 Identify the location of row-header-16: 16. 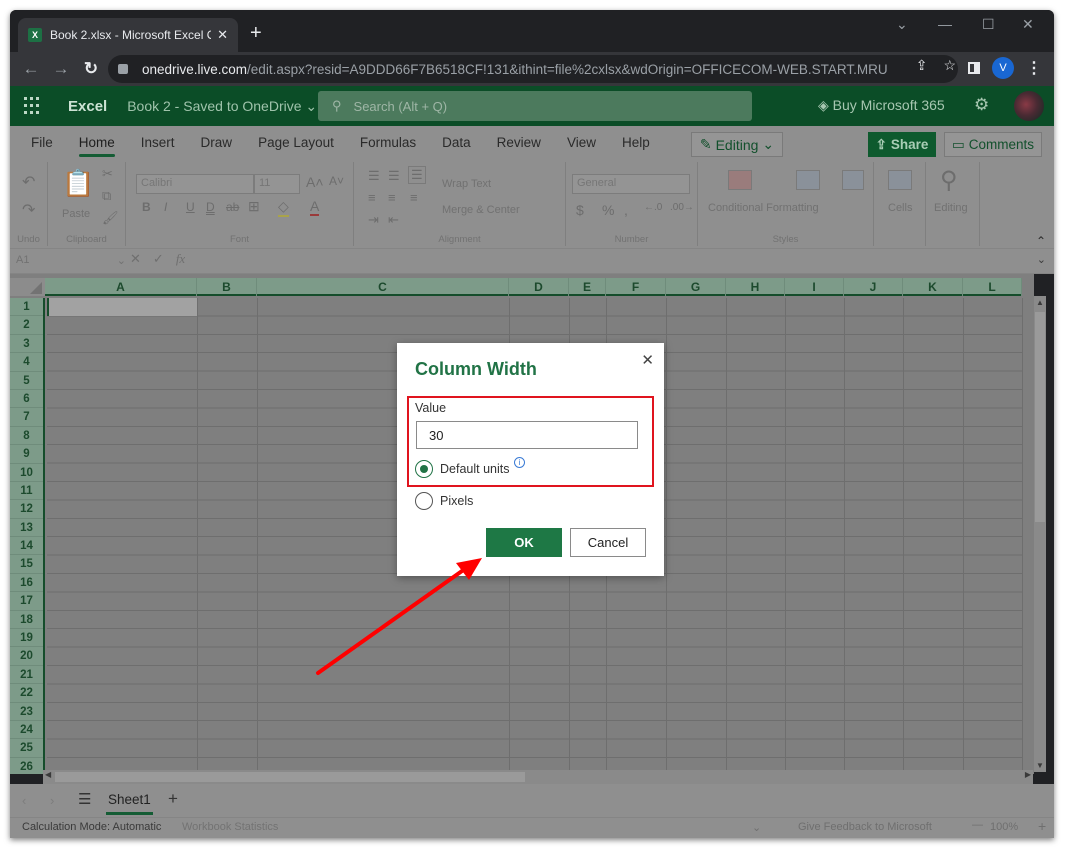
(26, 583).